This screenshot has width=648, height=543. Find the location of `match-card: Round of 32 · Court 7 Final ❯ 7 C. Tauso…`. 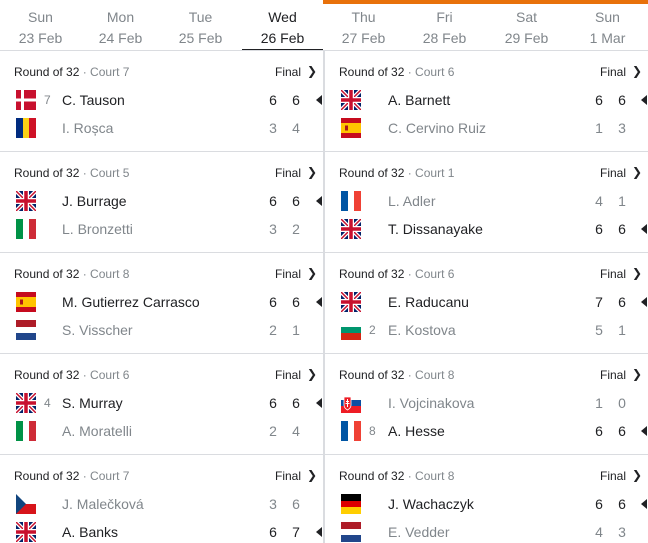

match-card: Round of 32 · Court 7 Final ❯ 7 C. Tauso… is located at coordinates (161, 101).